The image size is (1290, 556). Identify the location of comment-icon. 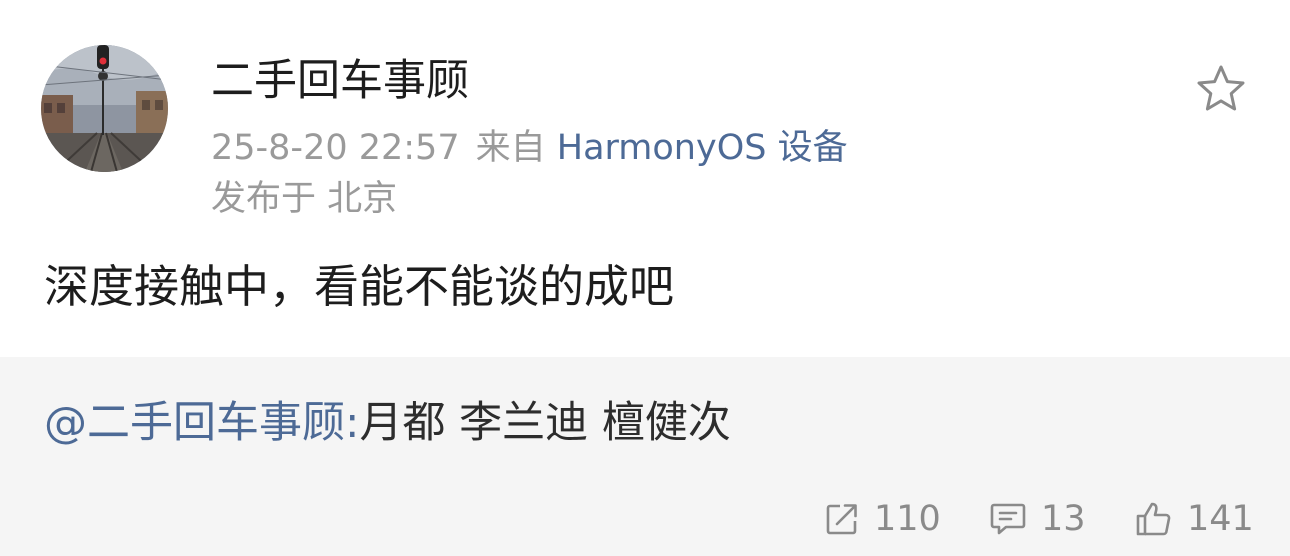
(1008, 519).